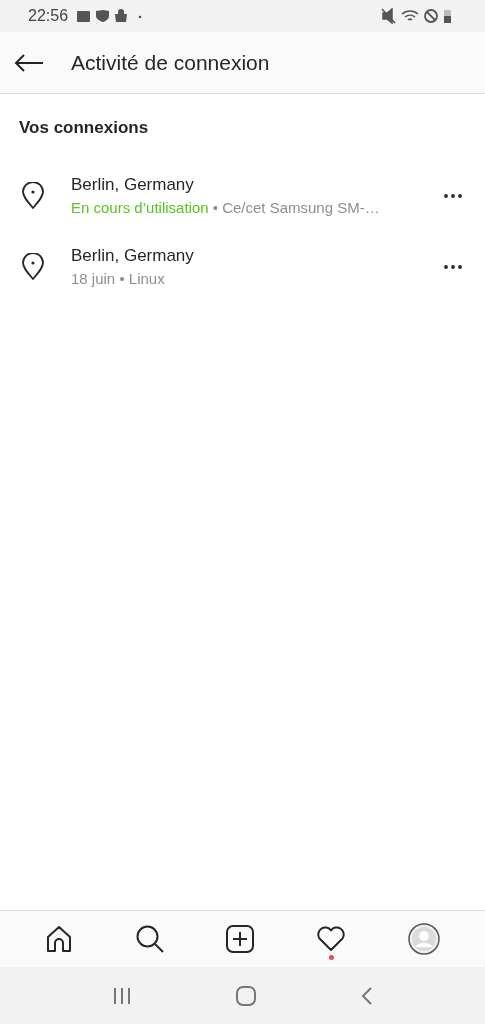 The width and height of the screenshot is (485, 1024). I want to click on section-title: Vos connexions, so click(84, 128).